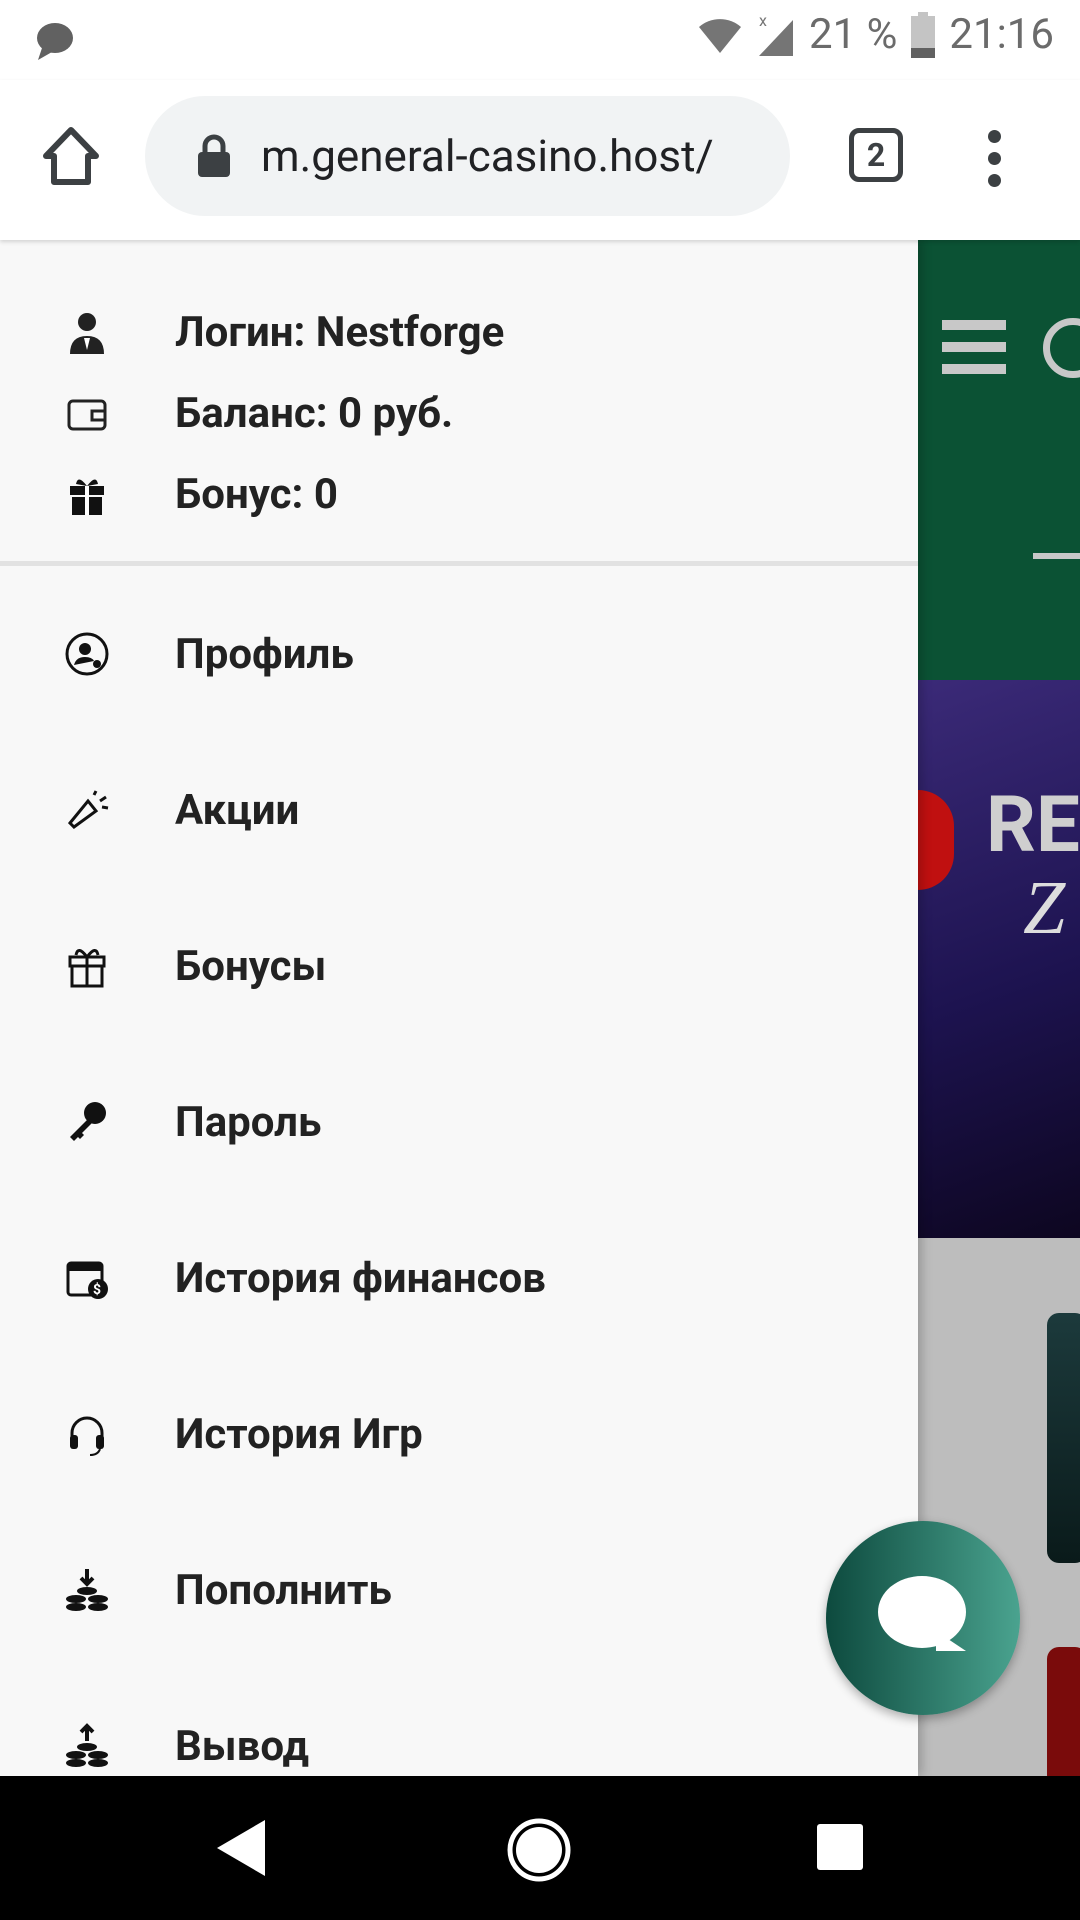 This screenshot has height=1920, width=1080. Describe the element at coordinates (86, 654) in the screenshot. I see `profile-icon` at that location.